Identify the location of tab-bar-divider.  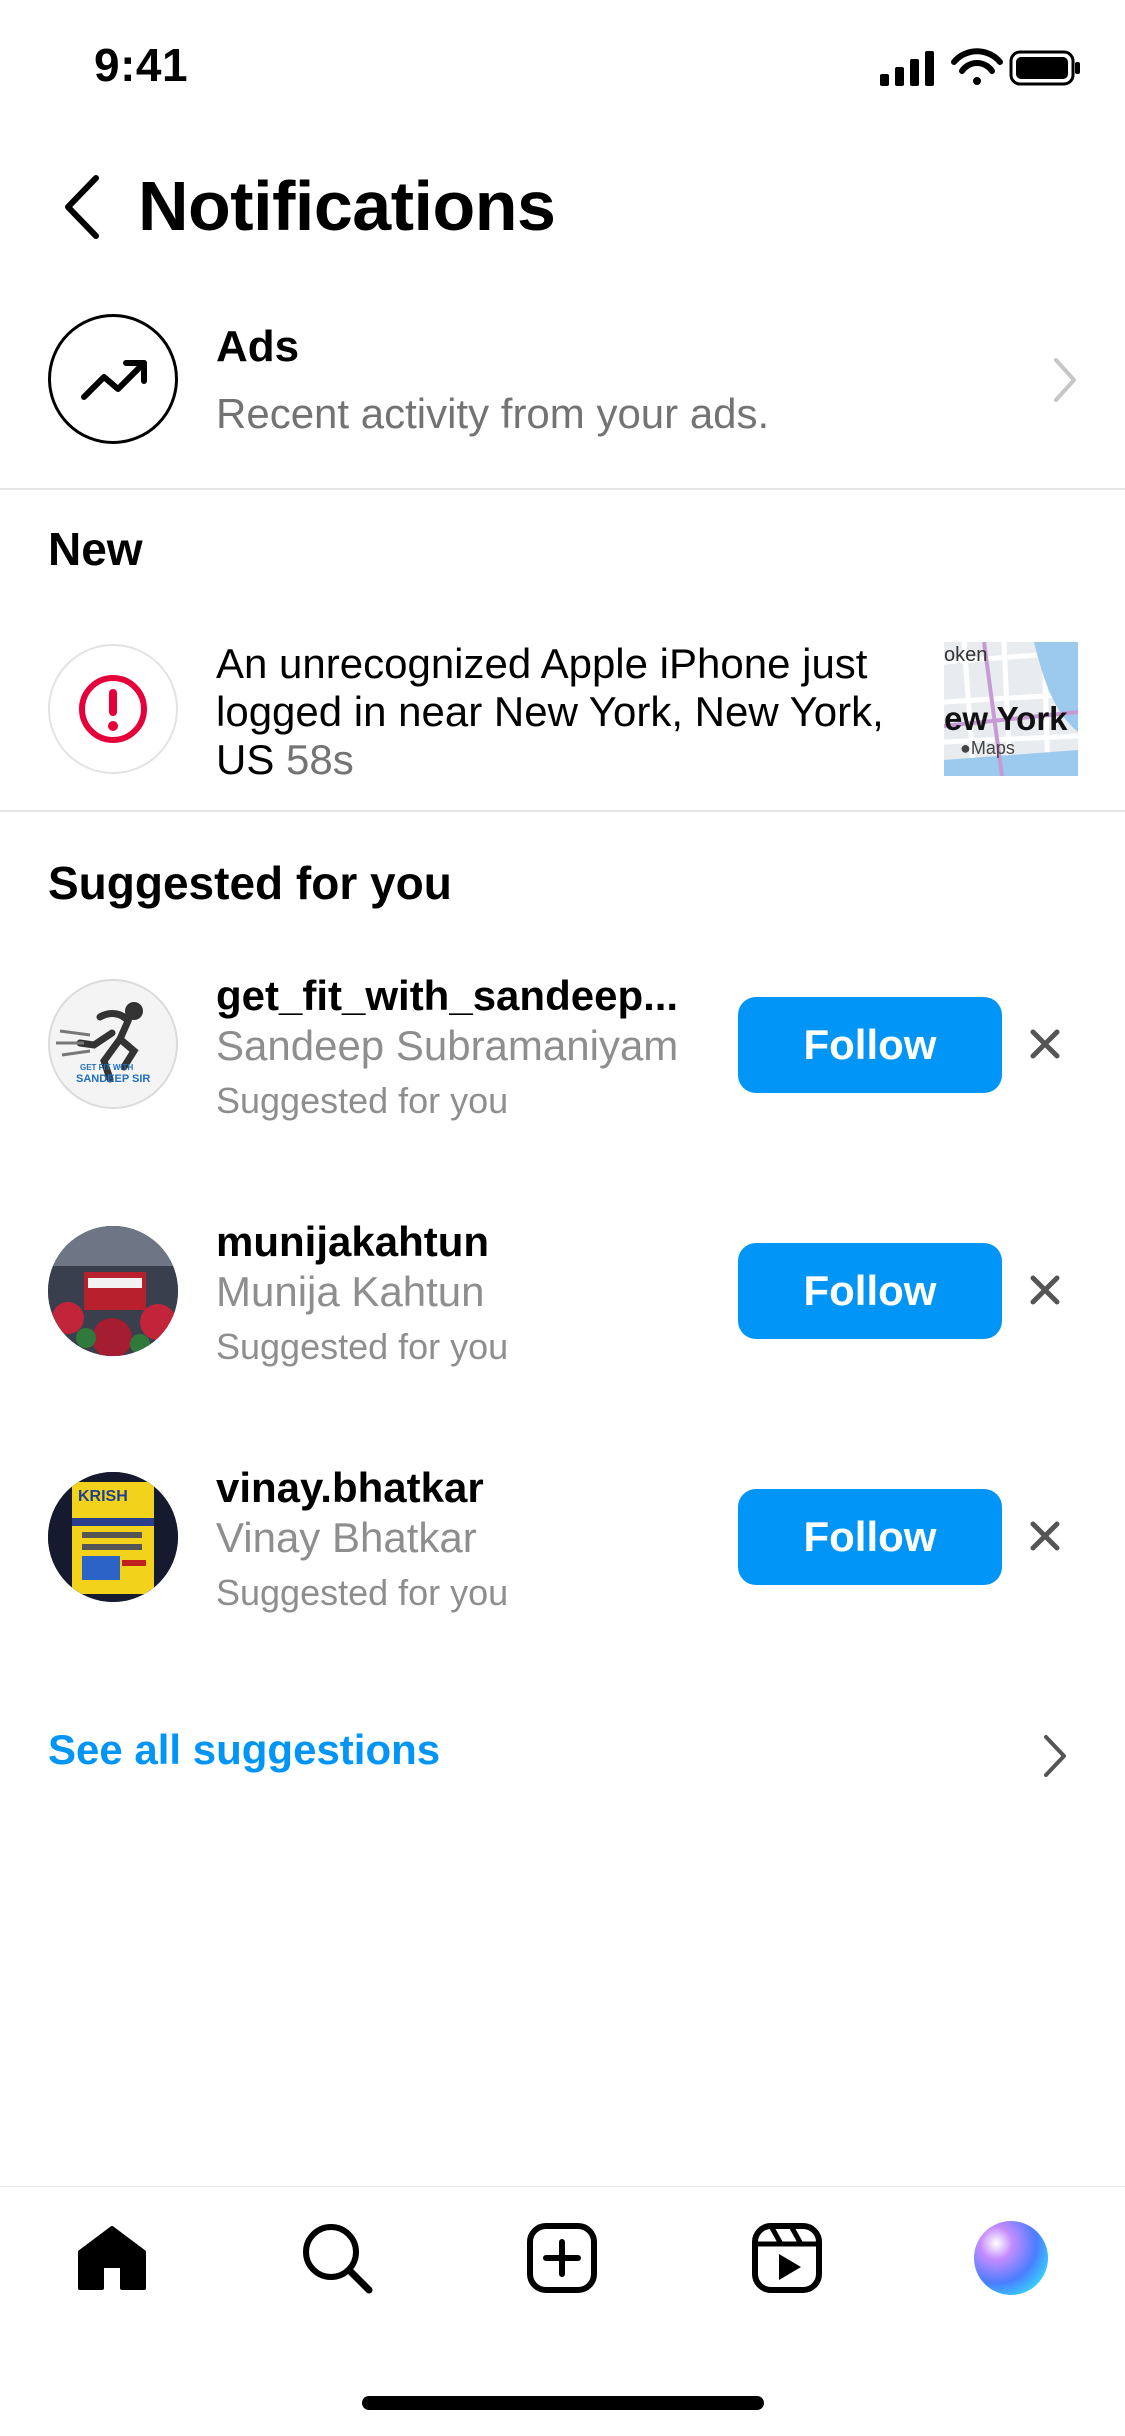
(562, 2186).